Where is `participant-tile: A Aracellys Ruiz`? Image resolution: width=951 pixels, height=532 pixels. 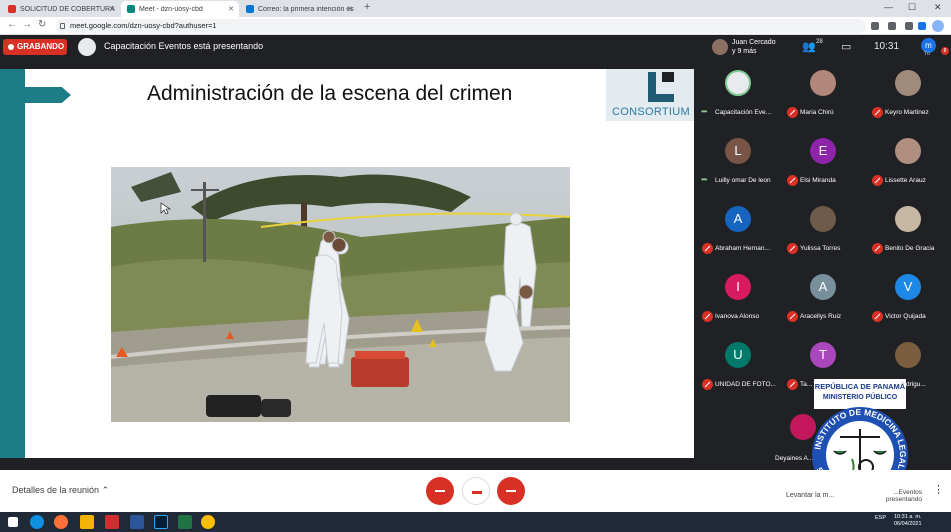
participant-tile: A Aracellys Ruiz is located at coordinates (823, 297).